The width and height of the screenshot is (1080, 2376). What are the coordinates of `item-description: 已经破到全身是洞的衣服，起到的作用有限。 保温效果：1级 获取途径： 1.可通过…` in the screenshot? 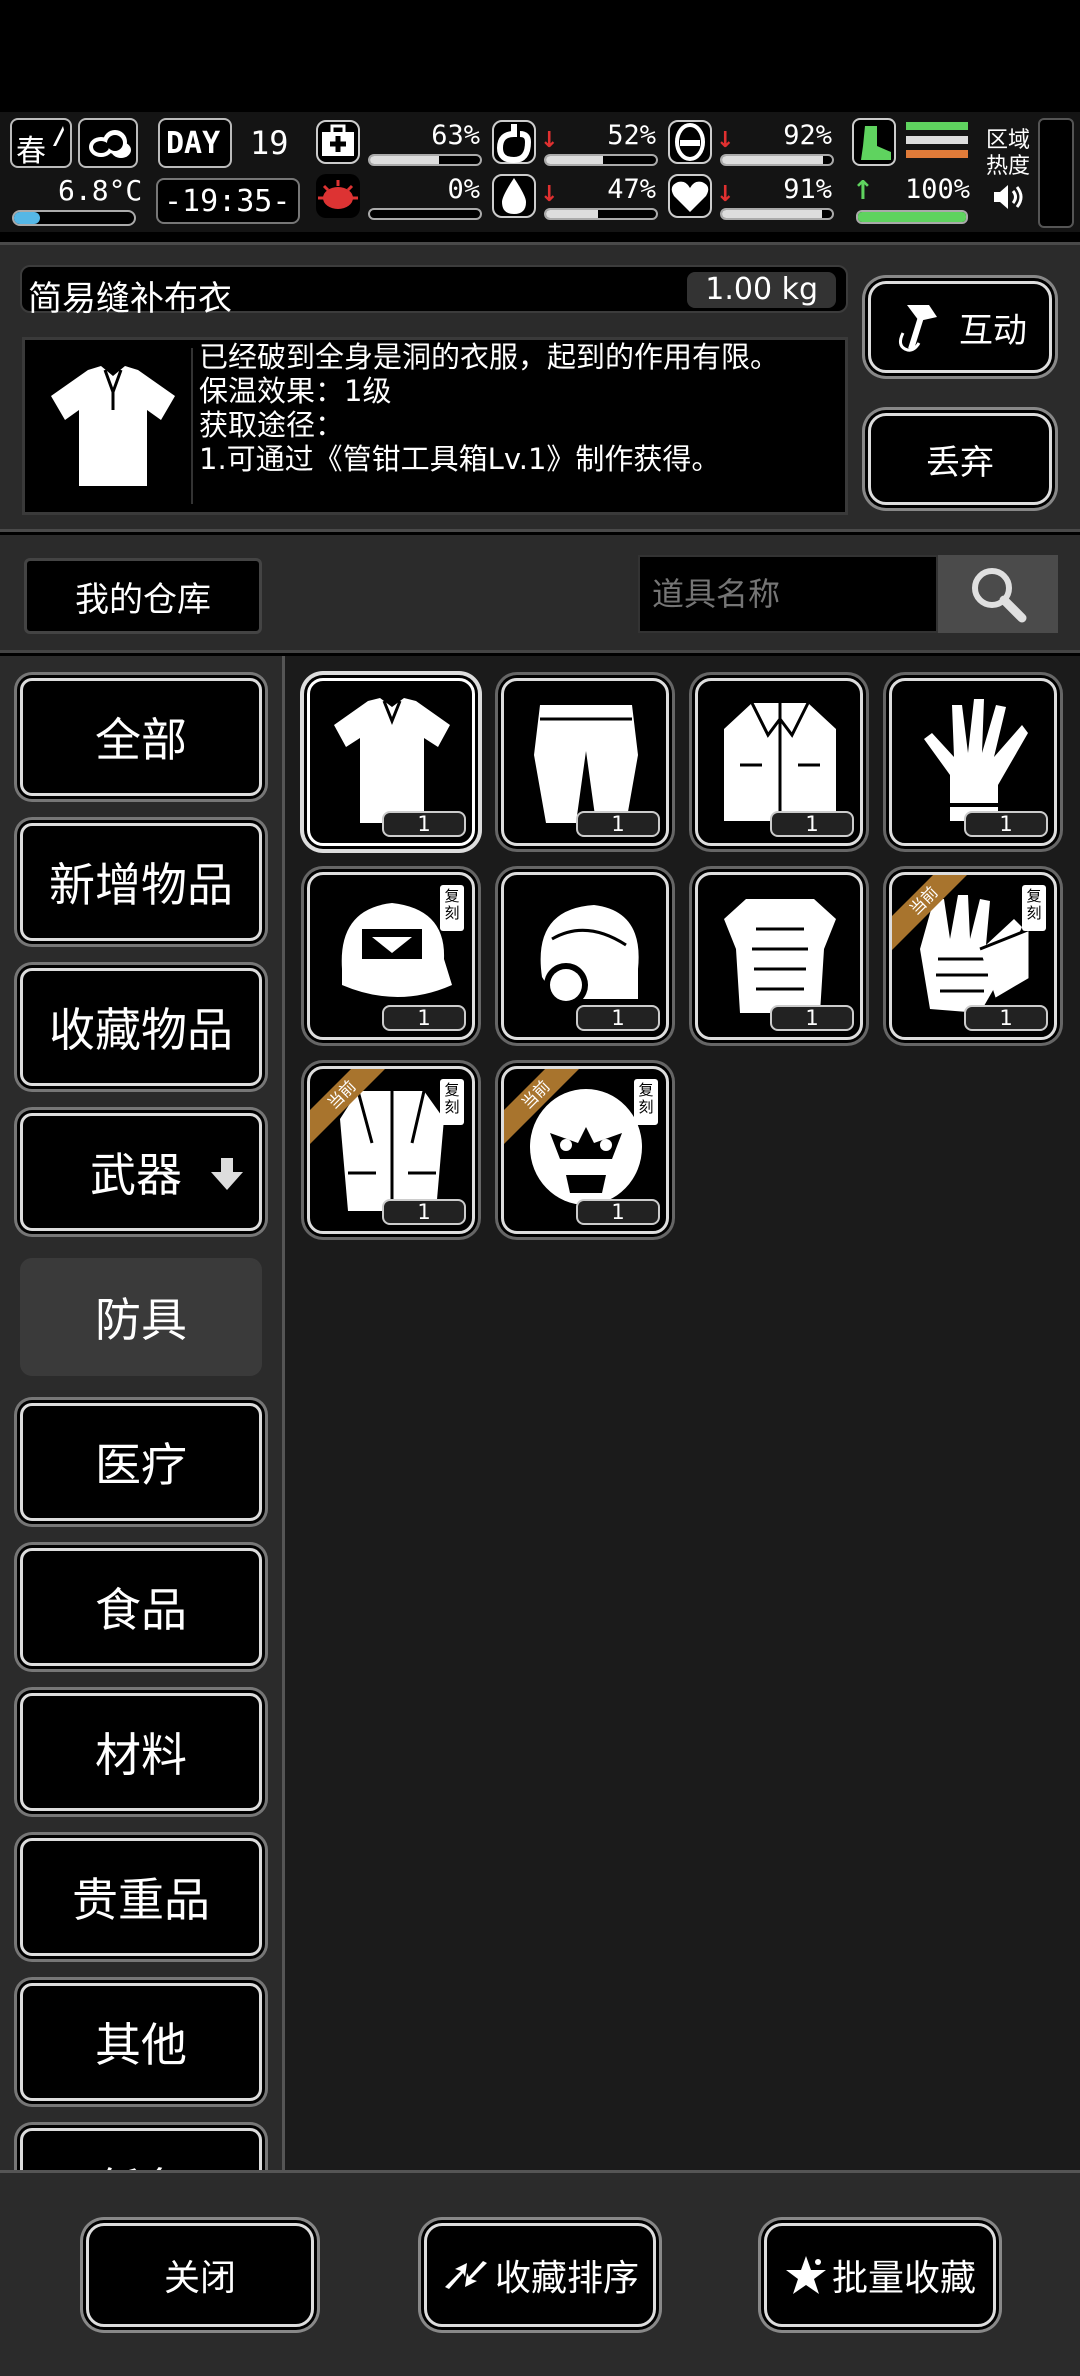 It's located at (519, 408).